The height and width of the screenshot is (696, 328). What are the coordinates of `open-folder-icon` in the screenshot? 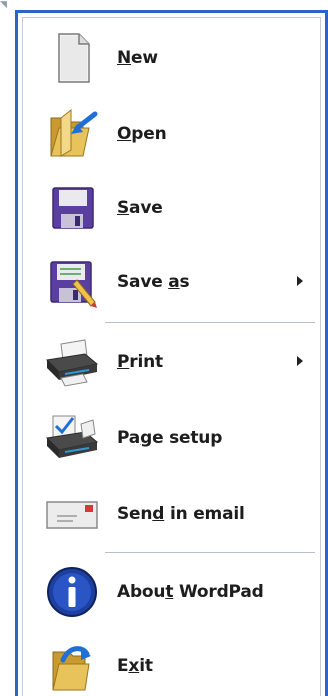 It's located at (72, 134).